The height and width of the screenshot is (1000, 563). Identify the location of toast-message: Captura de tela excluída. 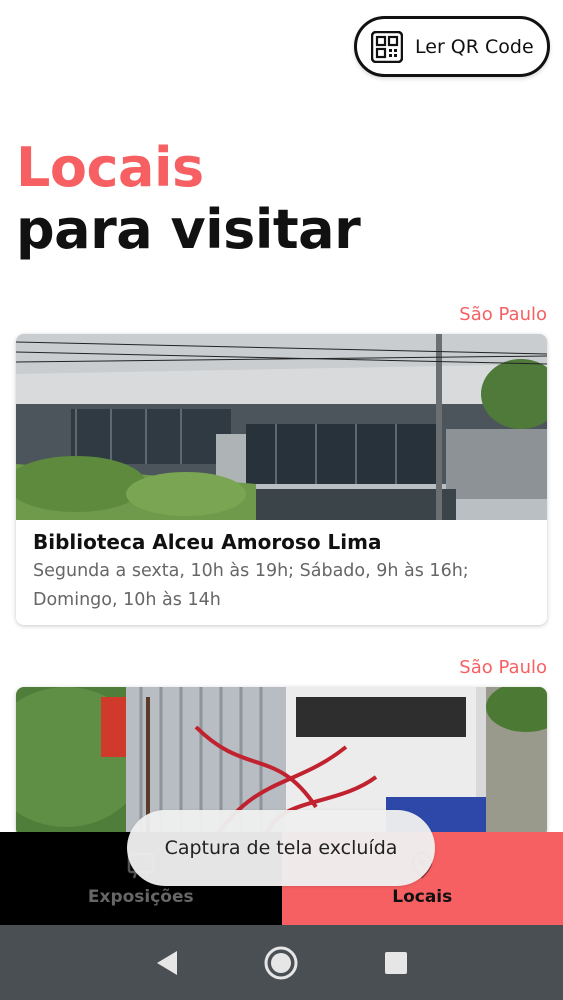
(281, 848).